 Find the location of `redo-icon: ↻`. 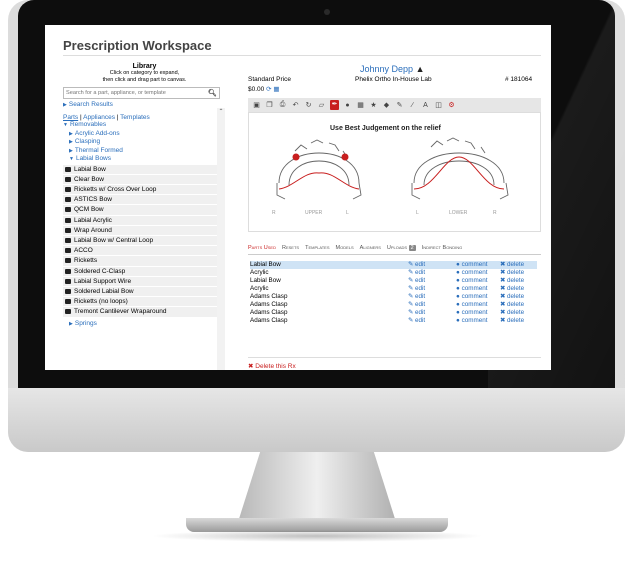

redo-icon: ↻ is located at coordinates (308, 105).